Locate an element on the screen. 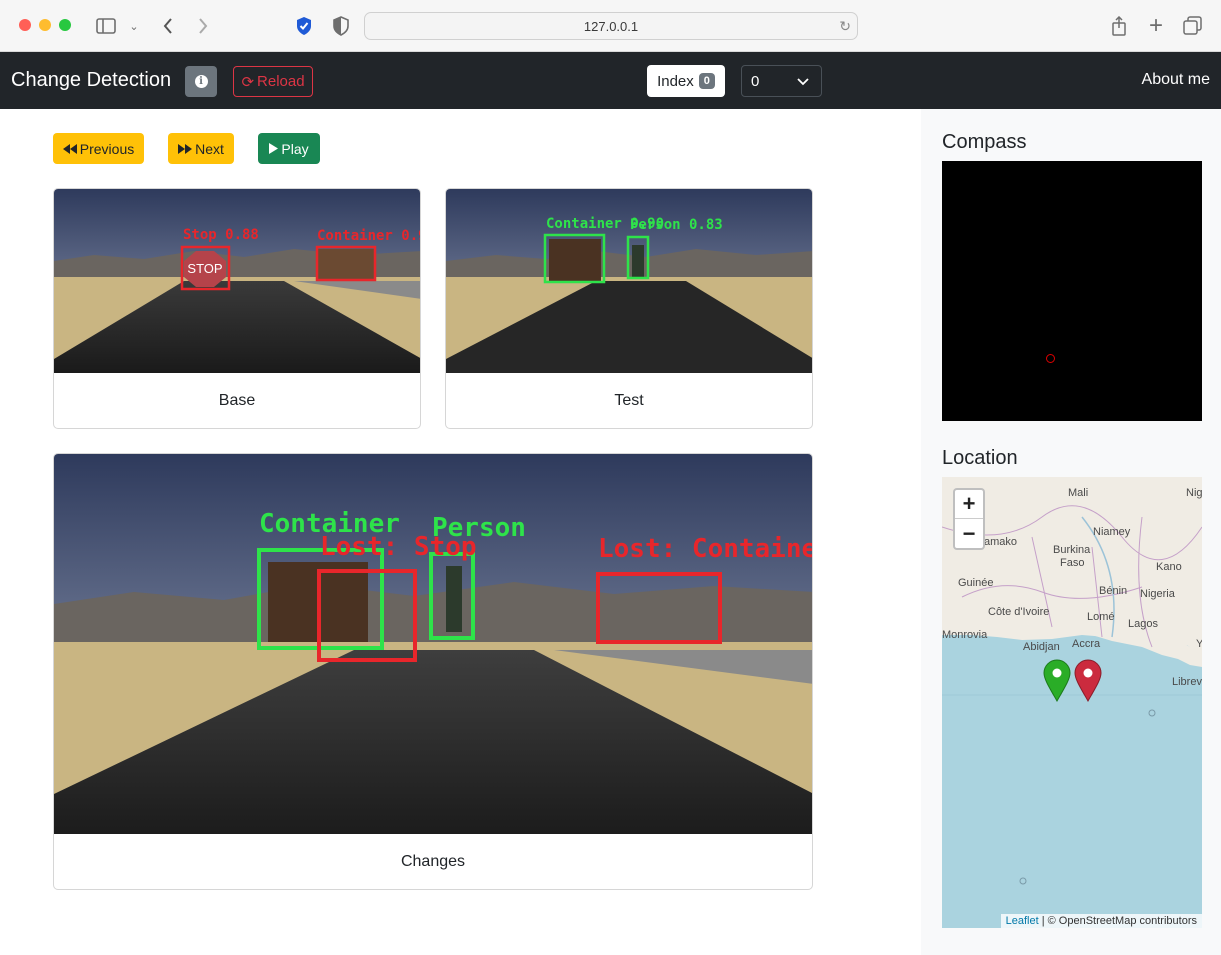 This screenshot has width=1221, height=955. map-place-label: amako is located at coordinates (1001, 542).